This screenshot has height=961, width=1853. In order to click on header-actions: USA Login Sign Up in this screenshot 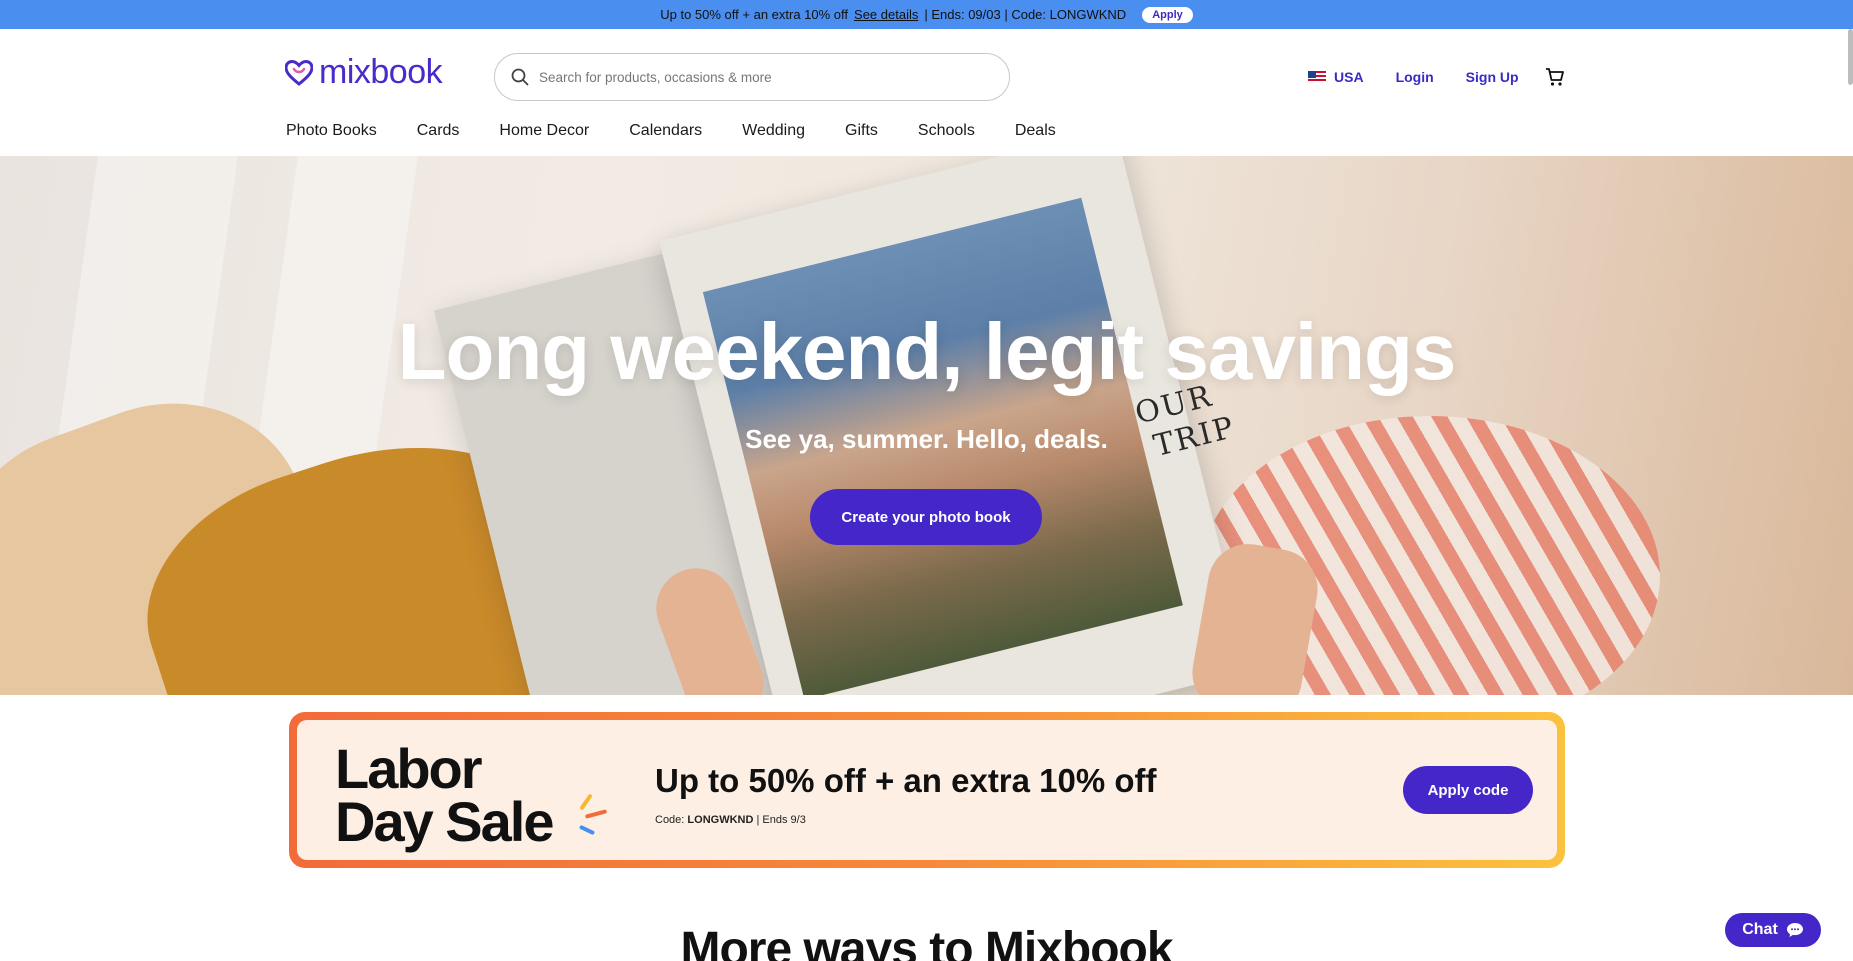, I will do `click(1436, 77)`.